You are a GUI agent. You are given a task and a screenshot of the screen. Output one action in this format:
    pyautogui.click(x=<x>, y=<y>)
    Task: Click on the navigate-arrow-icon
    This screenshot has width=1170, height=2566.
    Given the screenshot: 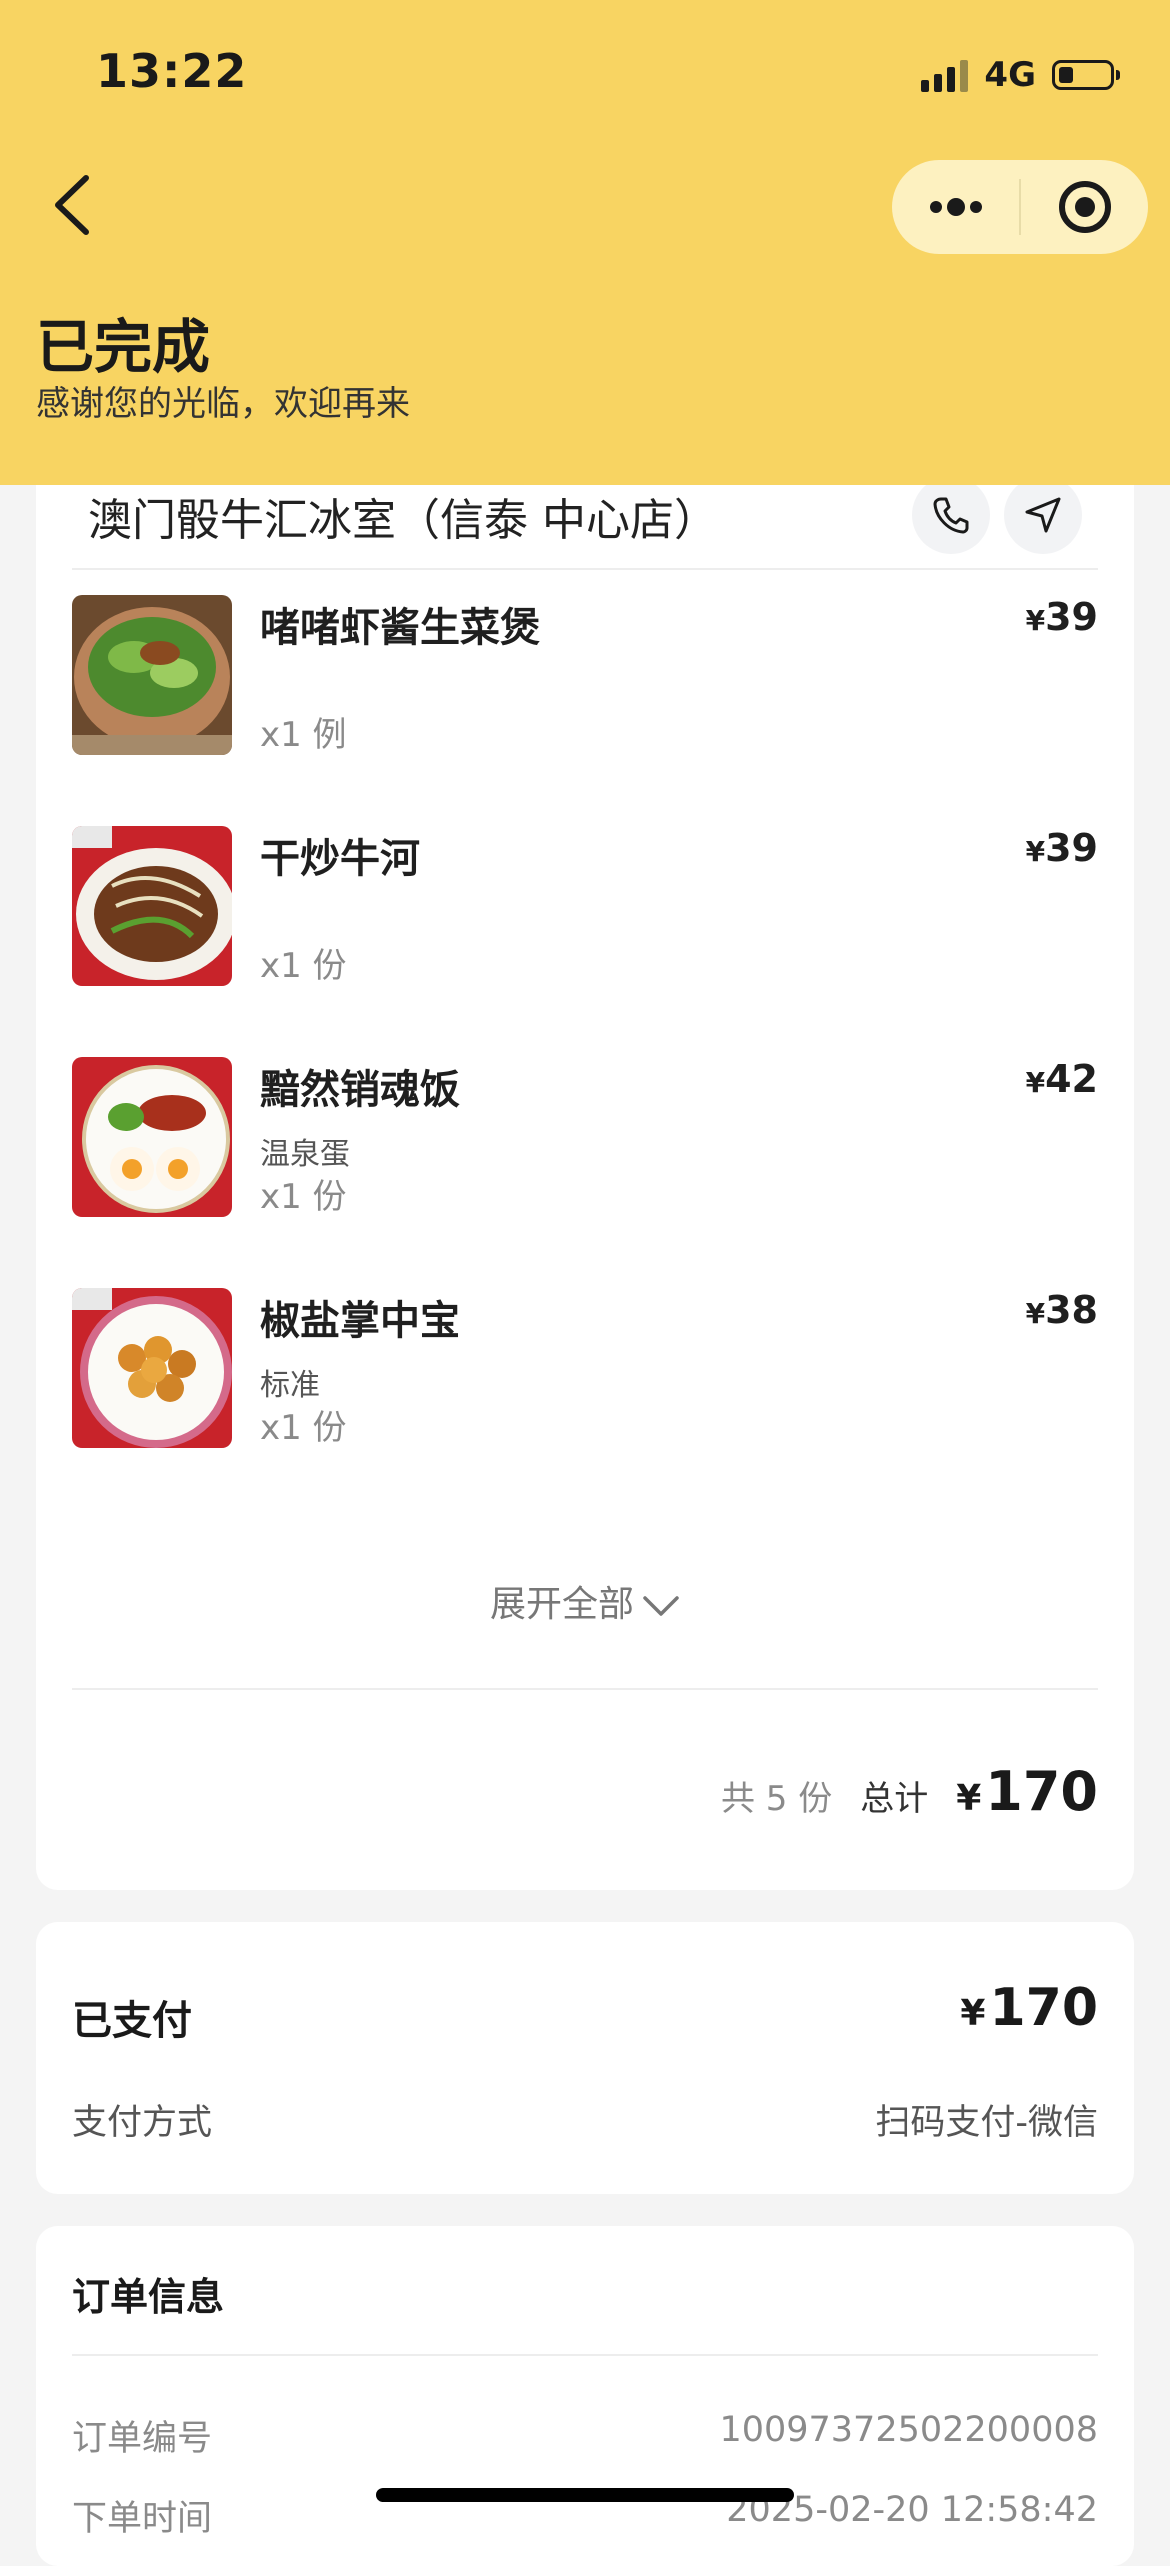 What is the action you would take?
    pyautogui.click(x=1043, y=515)
    